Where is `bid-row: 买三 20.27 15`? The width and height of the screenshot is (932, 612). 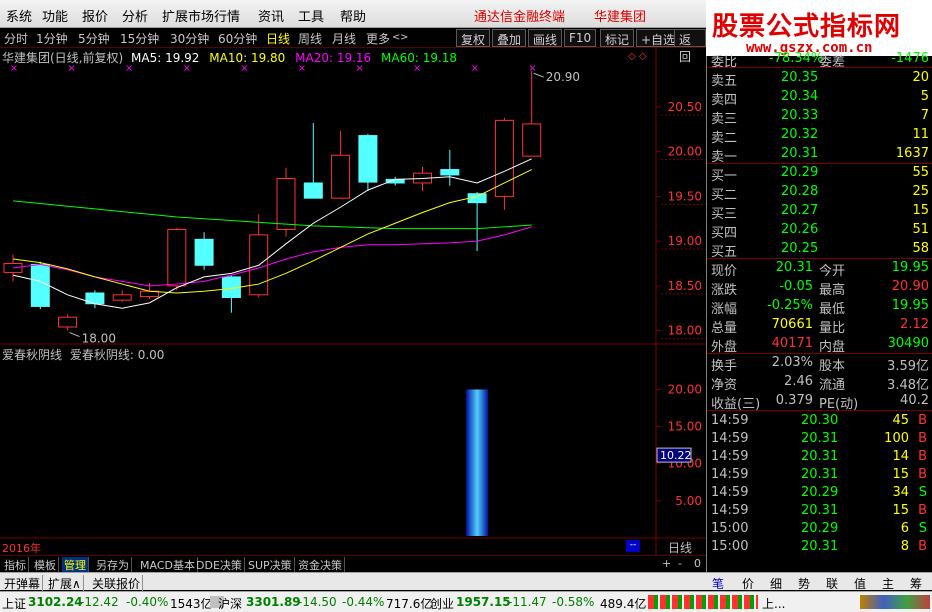
bid-row: 买三 20.27 15 is located at coordinates (819, 212).